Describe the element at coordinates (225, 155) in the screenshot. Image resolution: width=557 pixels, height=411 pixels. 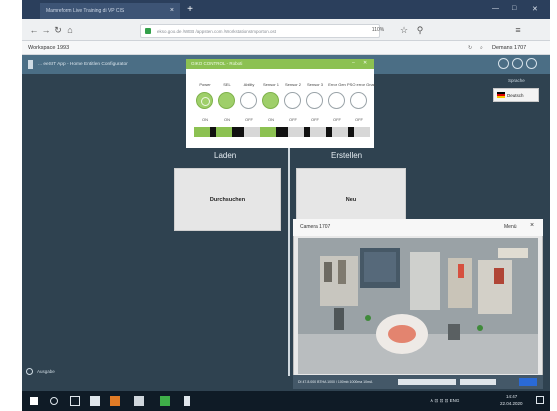
I see `load-section-label: Laden` at that location.